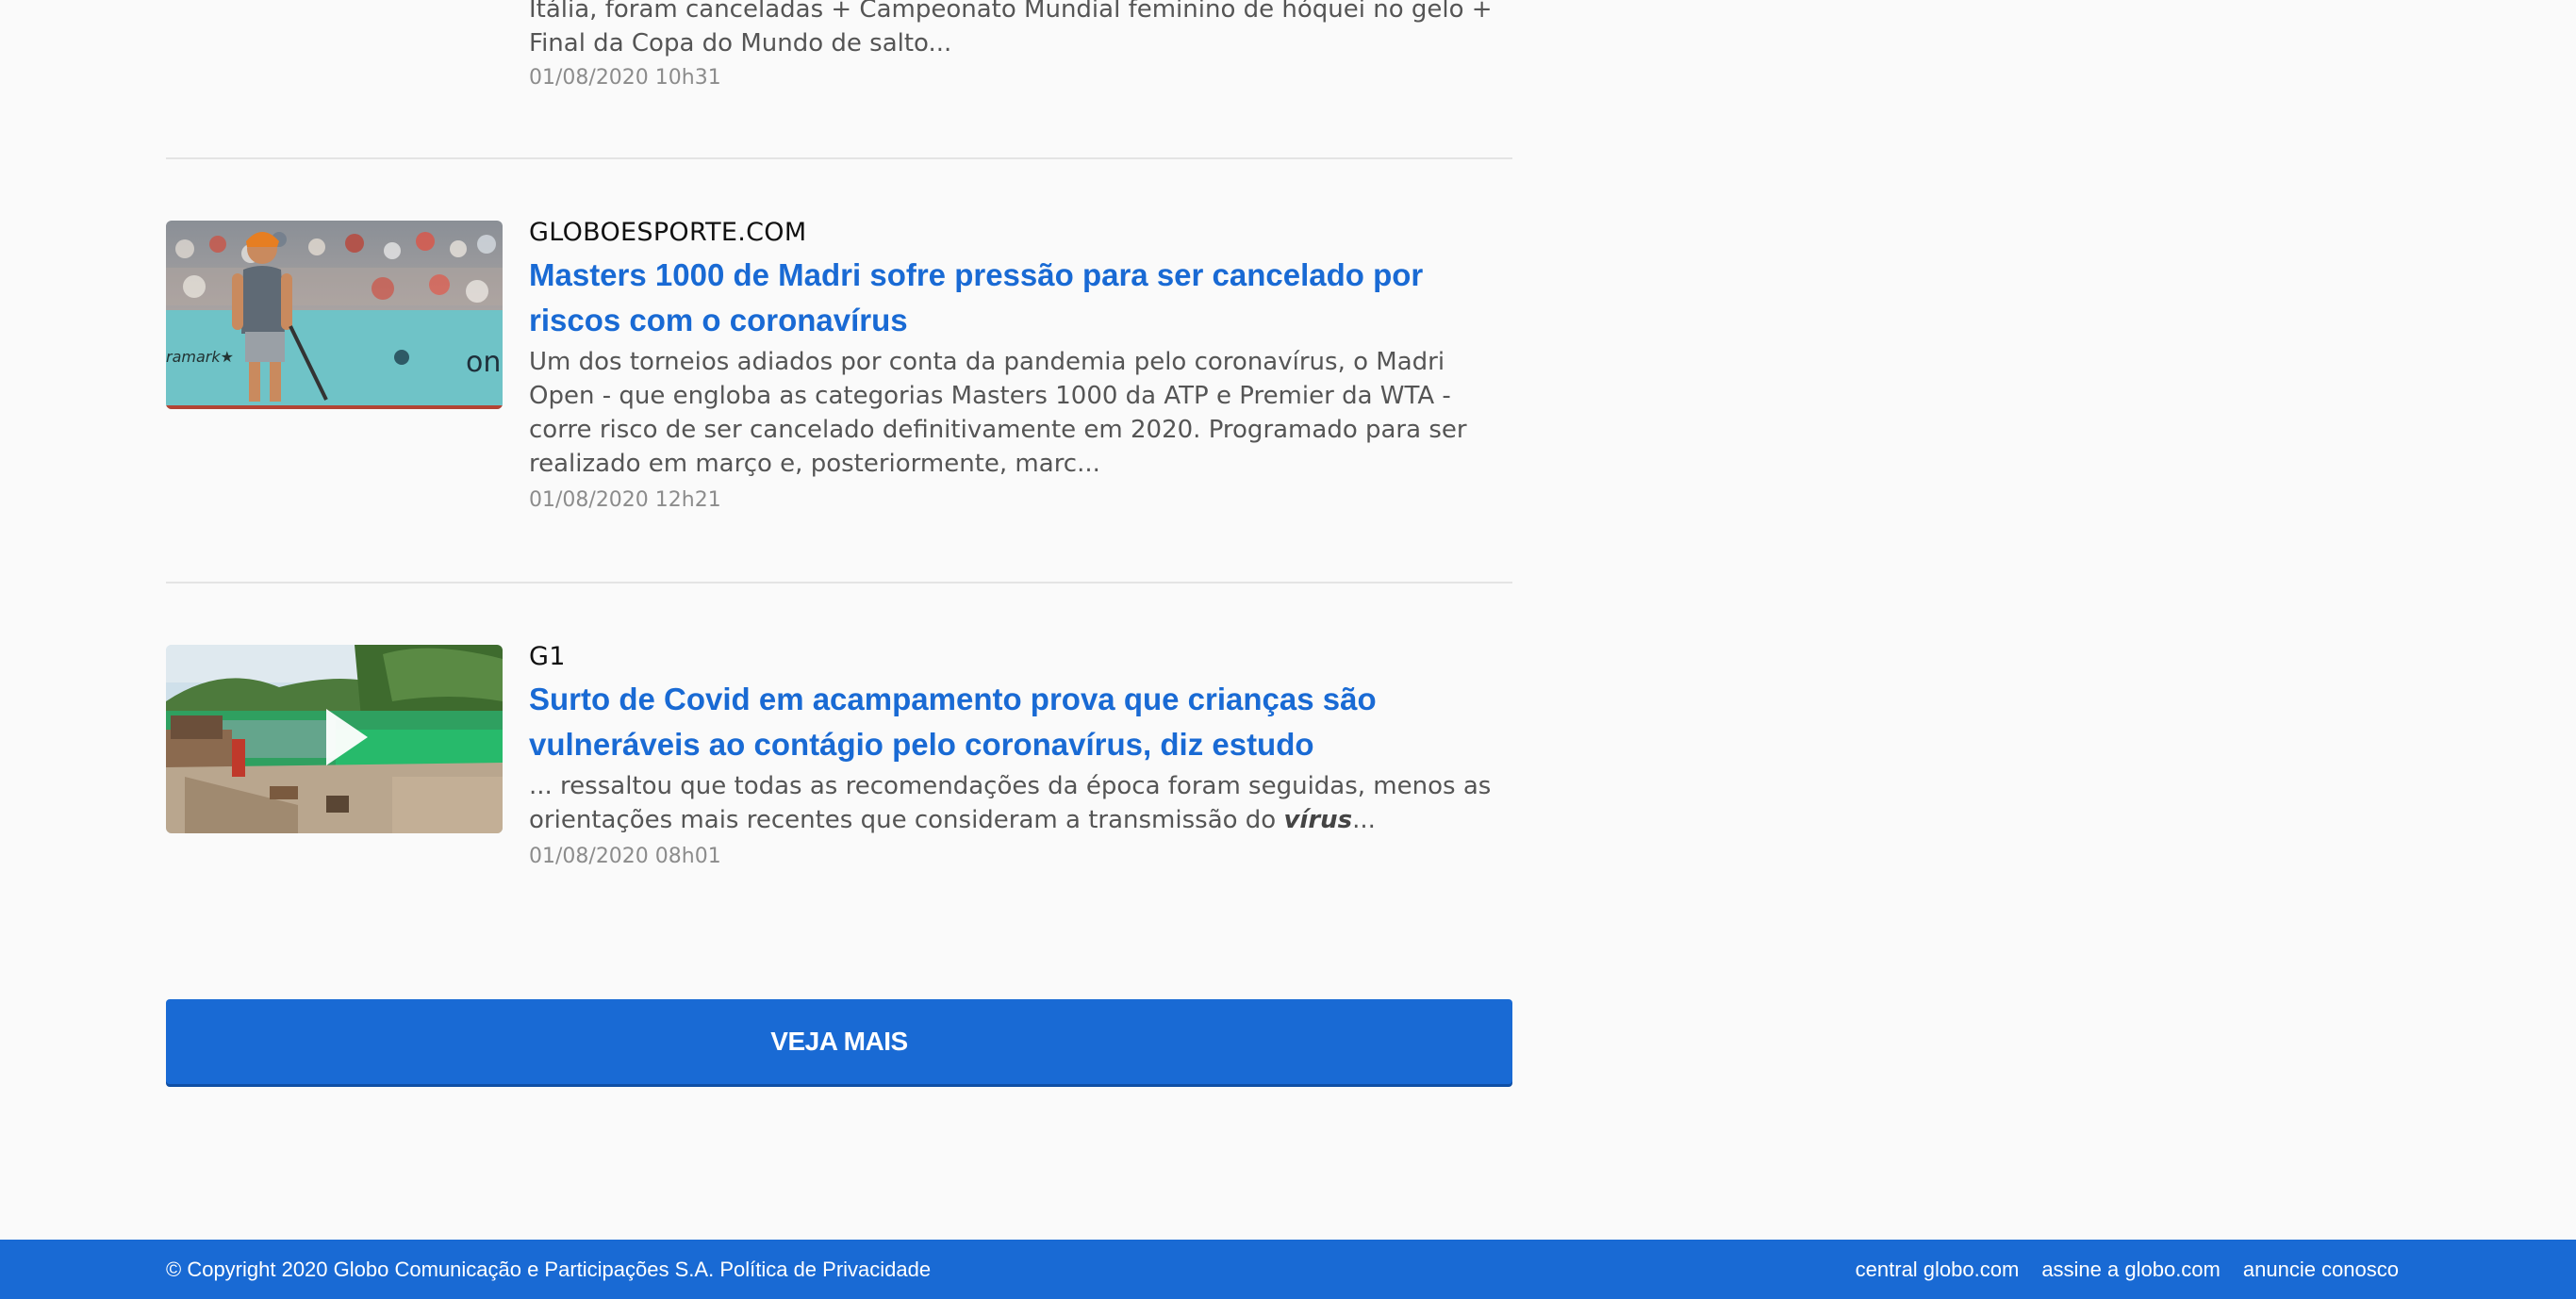 Image resolution: width=2576 pixels, height=1299 pixels. I want to click on svg-text: ramark★, so click(200, 357).